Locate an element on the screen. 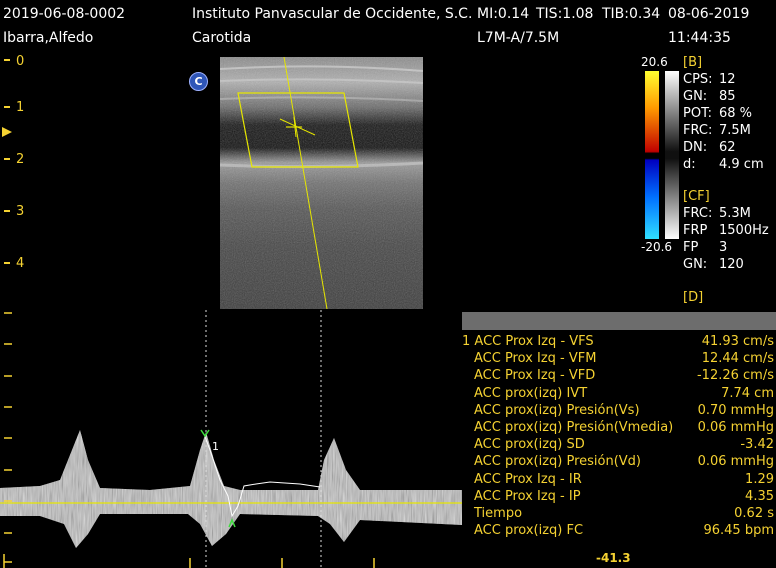 The width and height of the screenshot is (776, 568). param-cf-prf: FRP 1500Hz is located at coordinates (726, 230).